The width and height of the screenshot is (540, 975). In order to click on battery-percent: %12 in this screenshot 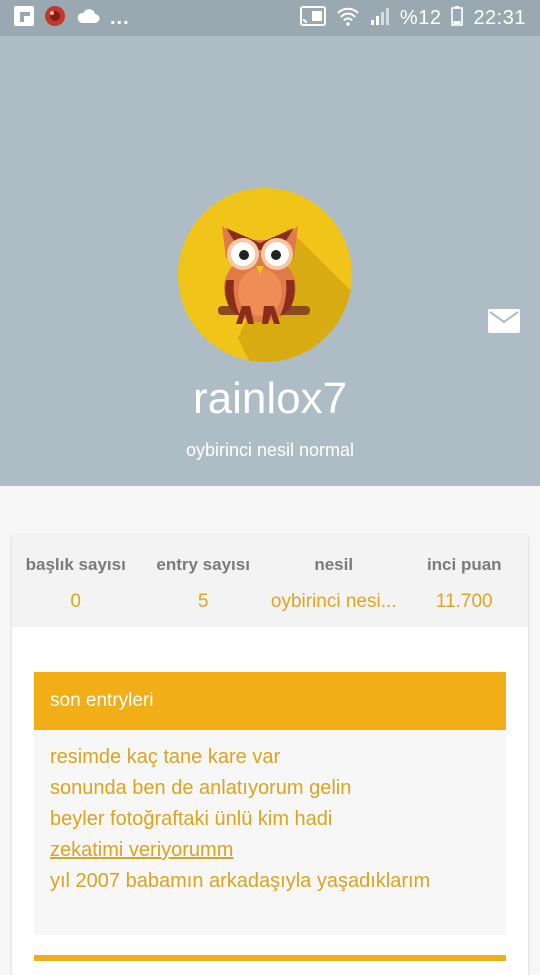, I will do `click(420, 17)`.